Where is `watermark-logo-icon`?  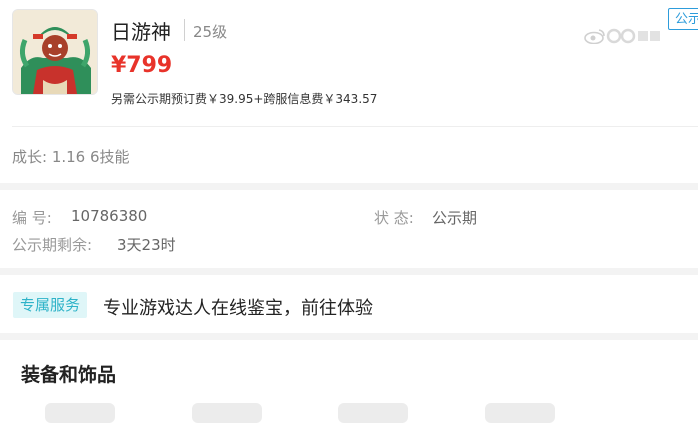 watermark-logo-icon is located at coordinates (633, 36).